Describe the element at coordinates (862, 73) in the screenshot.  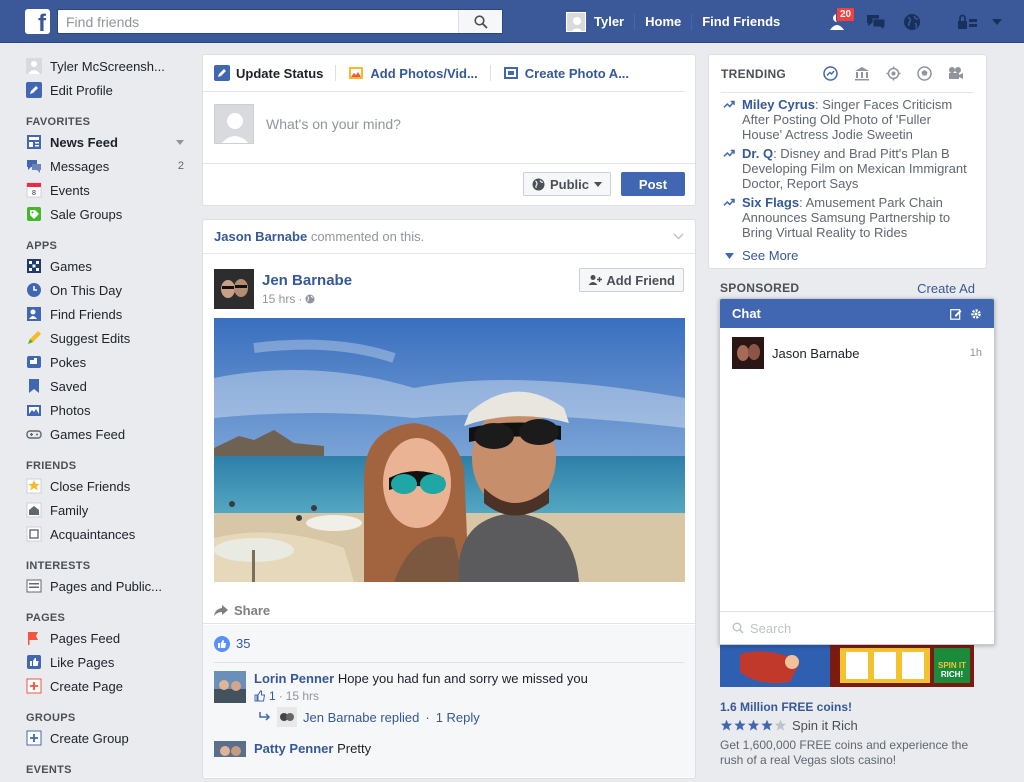
I see `politics-icon` at that location.